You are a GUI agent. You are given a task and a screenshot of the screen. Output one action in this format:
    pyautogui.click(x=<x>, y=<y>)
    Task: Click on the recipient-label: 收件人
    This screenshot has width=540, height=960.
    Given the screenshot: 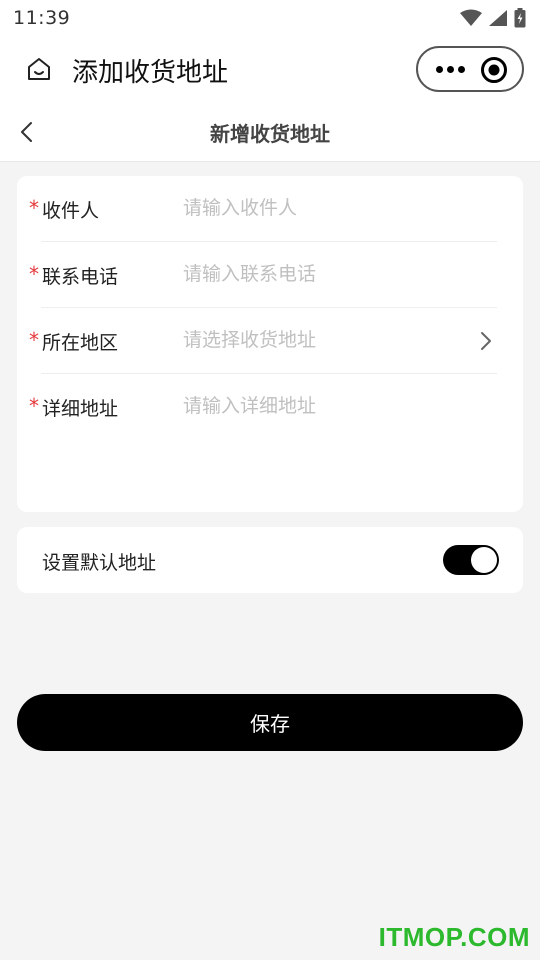 What is the action you would take?
    pyautogui.click(x=71, y=211)
    